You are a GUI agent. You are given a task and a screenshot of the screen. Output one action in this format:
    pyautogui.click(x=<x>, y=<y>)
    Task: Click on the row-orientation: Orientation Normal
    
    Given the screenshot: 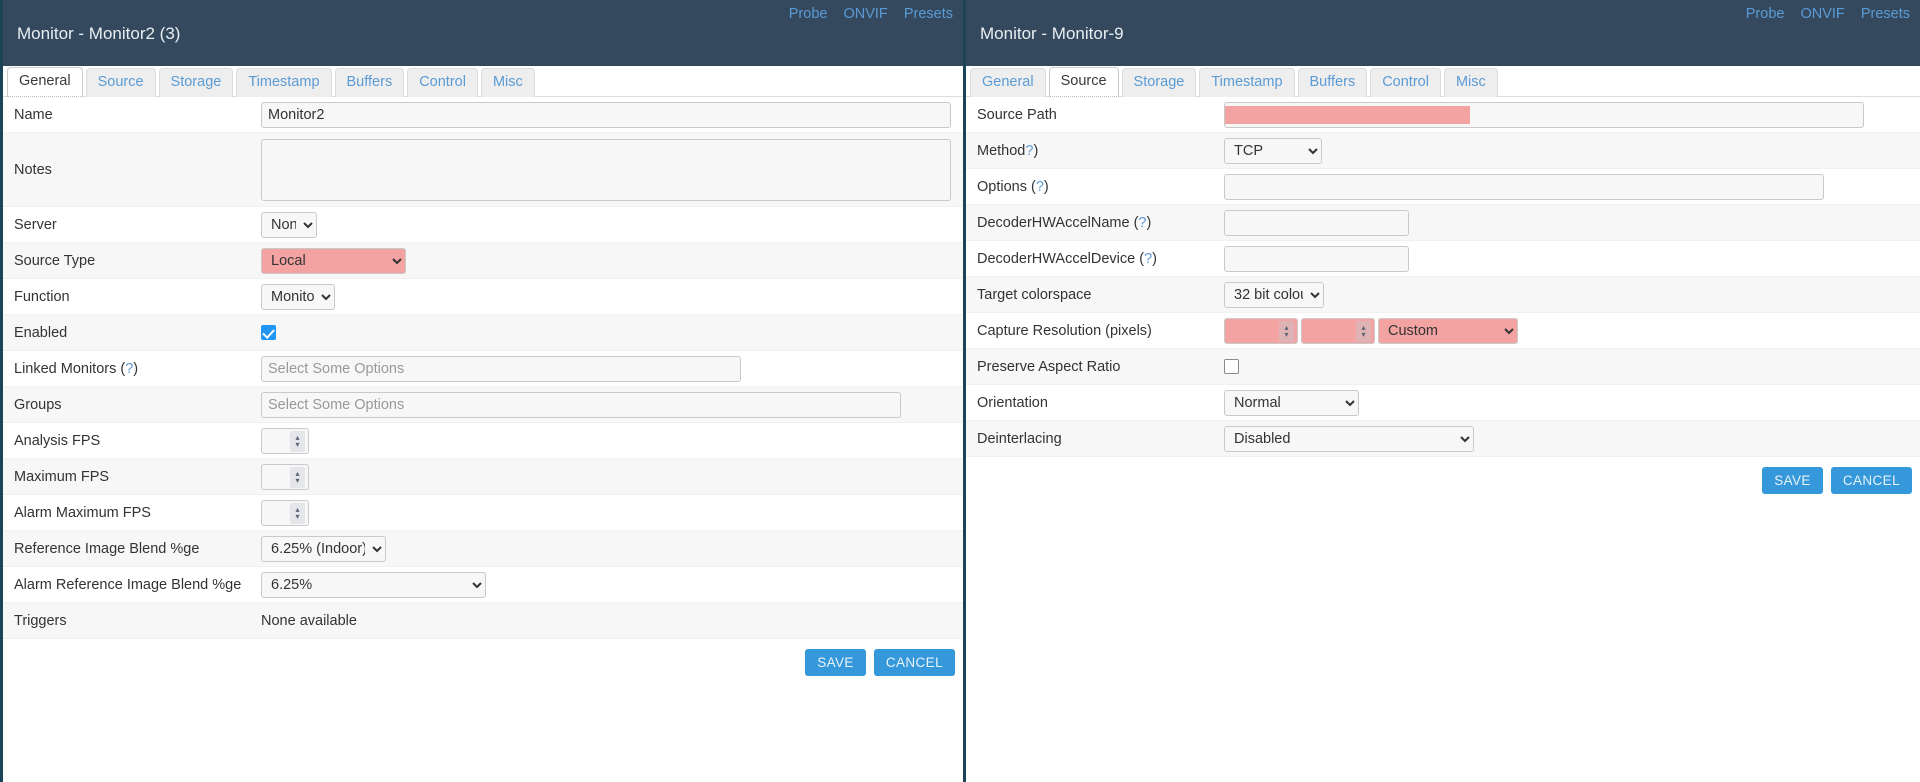 What is the action you would take?
    pyautogui.click(x=1443, y=403)
    